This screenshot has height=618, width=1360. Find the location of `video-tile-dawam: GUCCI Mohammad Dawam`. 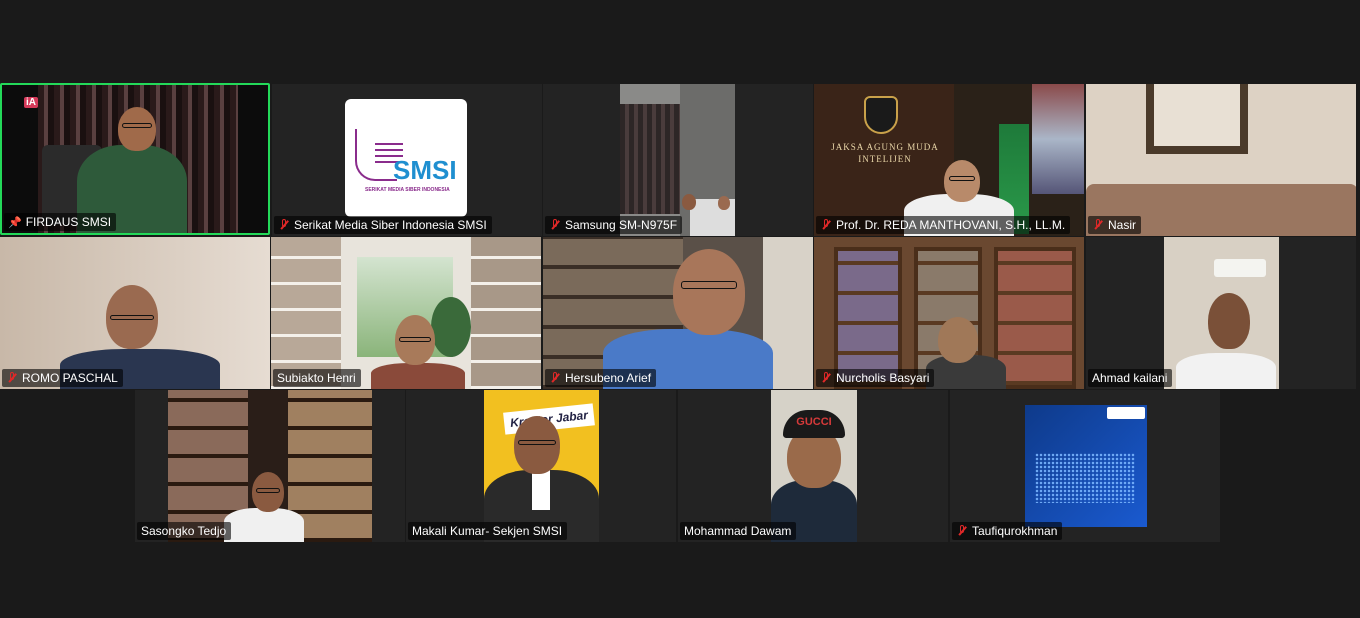

video-tile-dawam: GUCCI Mohammad Dawam is located at coordinates (813, 466).